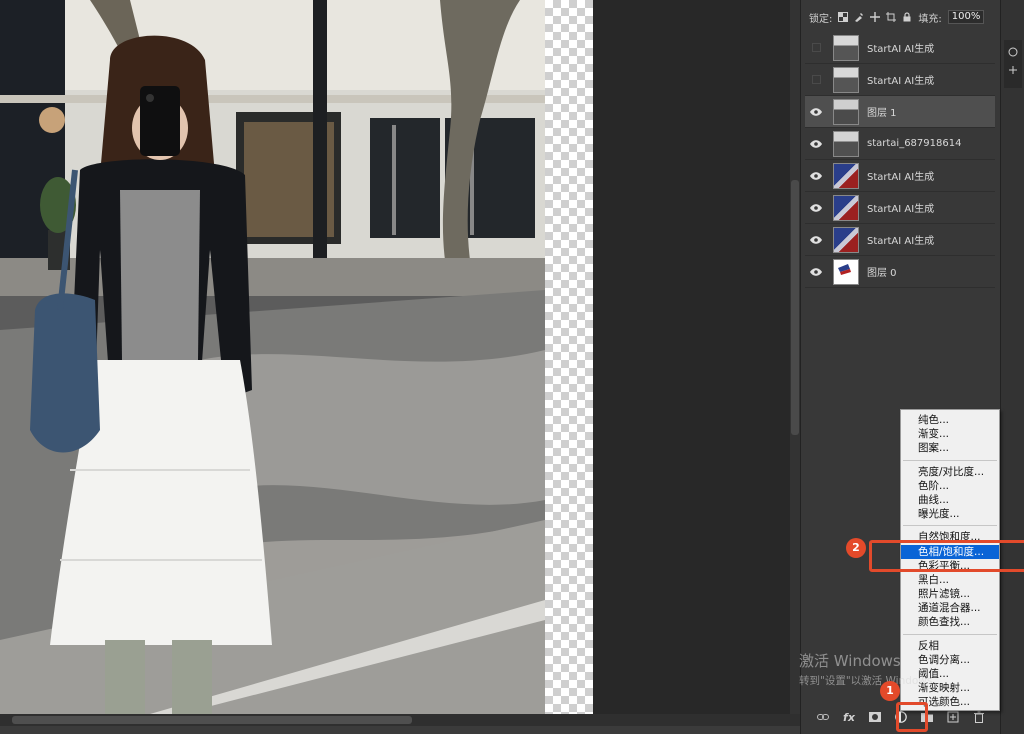  What do you see at coordinates (890, 691) in the screenshot?
I see `step-badge-1: 1` at bounding box center [890, 691].